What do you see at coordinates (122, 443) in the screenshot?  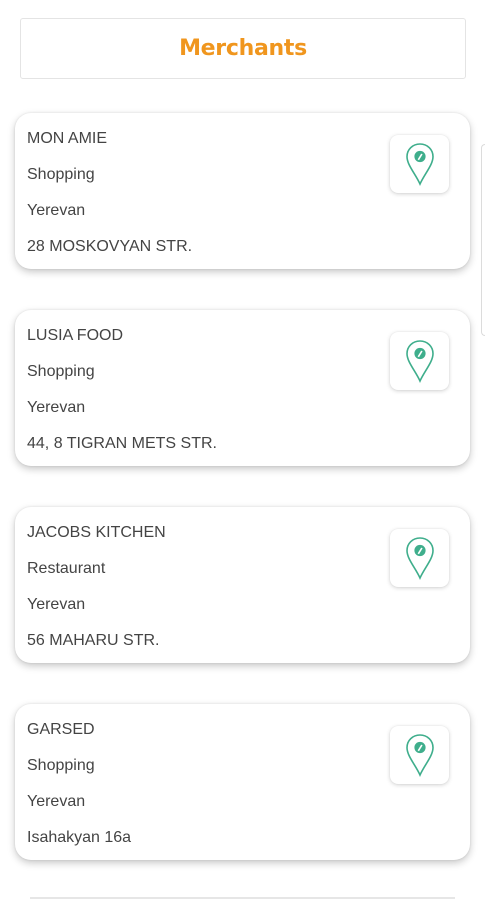 I see `merchant-address: 44, 8 TIGRAN METS STR.` at bounding box center [122, 443].